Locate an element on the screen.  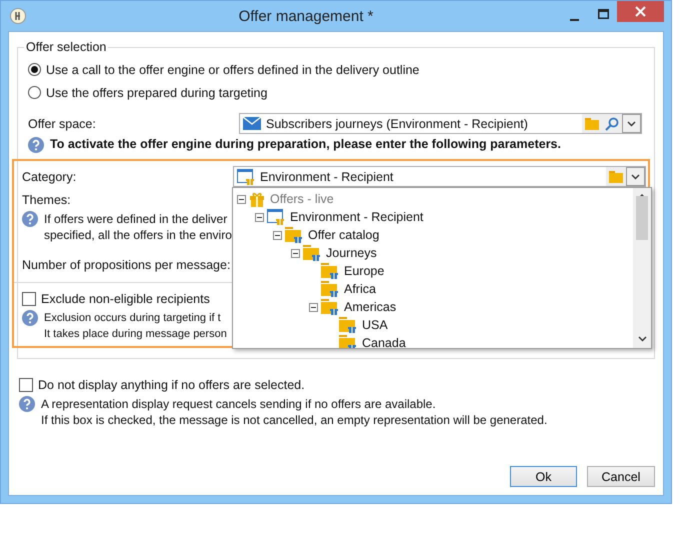
window-title: Offer management * is located at coordinates (306, 16).